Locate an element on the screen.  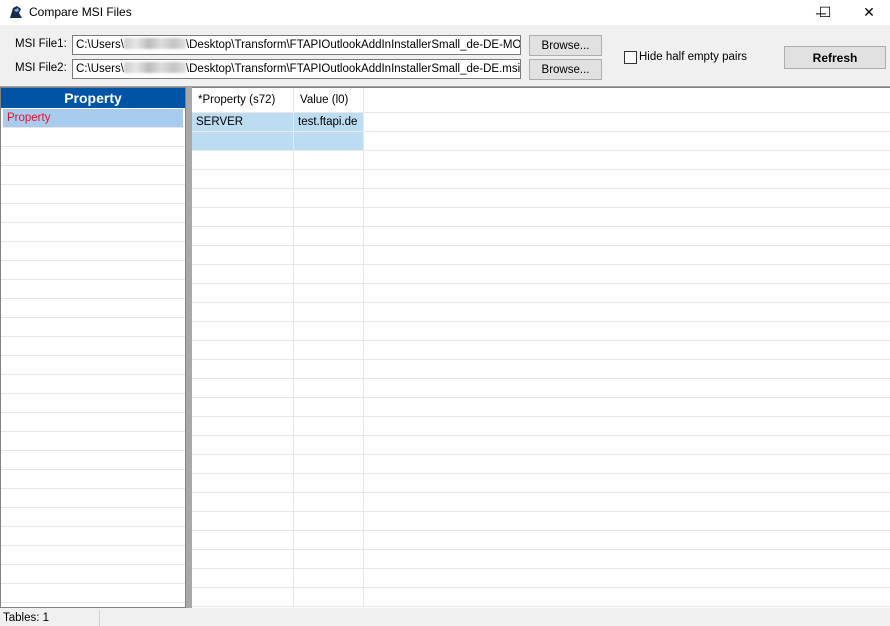
maximize-button: ☐ is located at coordinates (825, 12).